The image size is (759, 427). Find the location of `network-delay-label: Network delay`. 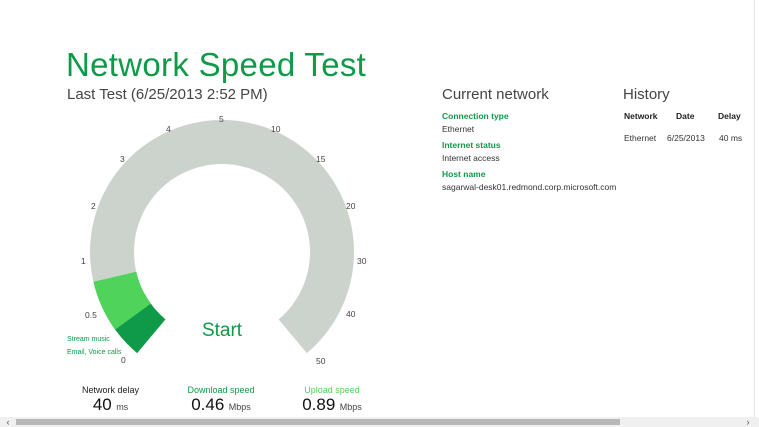

network-delay-label: Network delay is located at coordinates (110, 390).